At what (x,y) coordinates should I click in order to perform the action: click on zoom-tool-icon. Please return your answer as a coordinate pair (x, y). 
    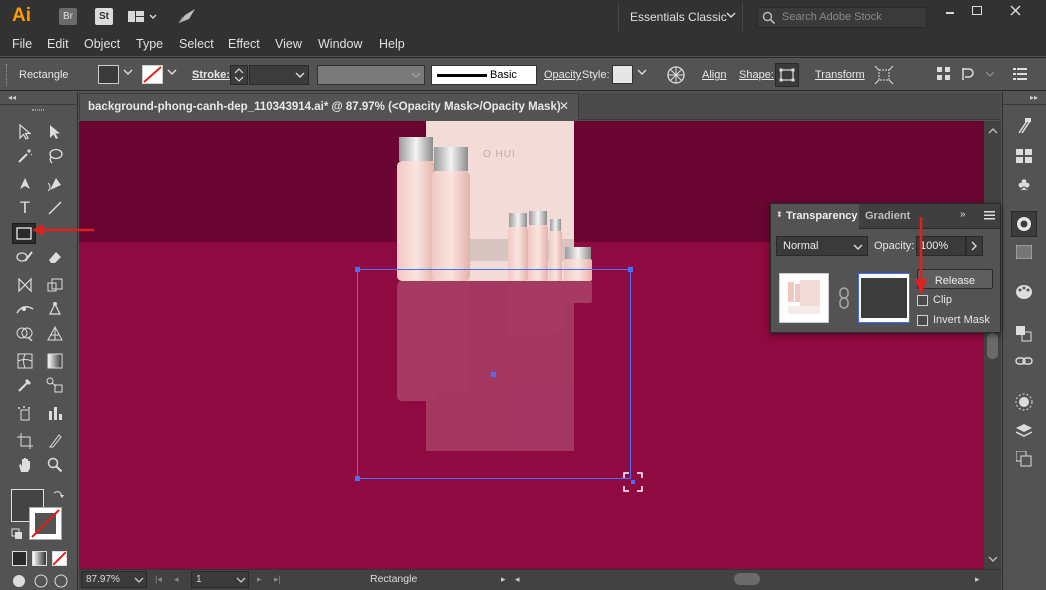
    Looking at the image, I should click on (55, 465).